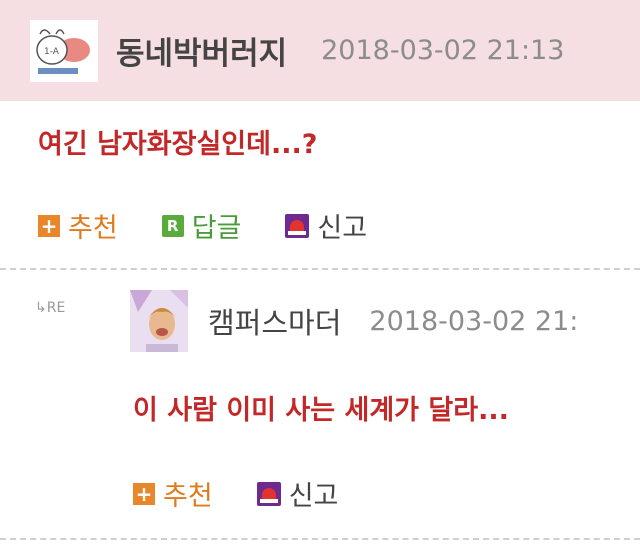  I want to click on reply-recommend-button: + 추천, so click(173, 493).